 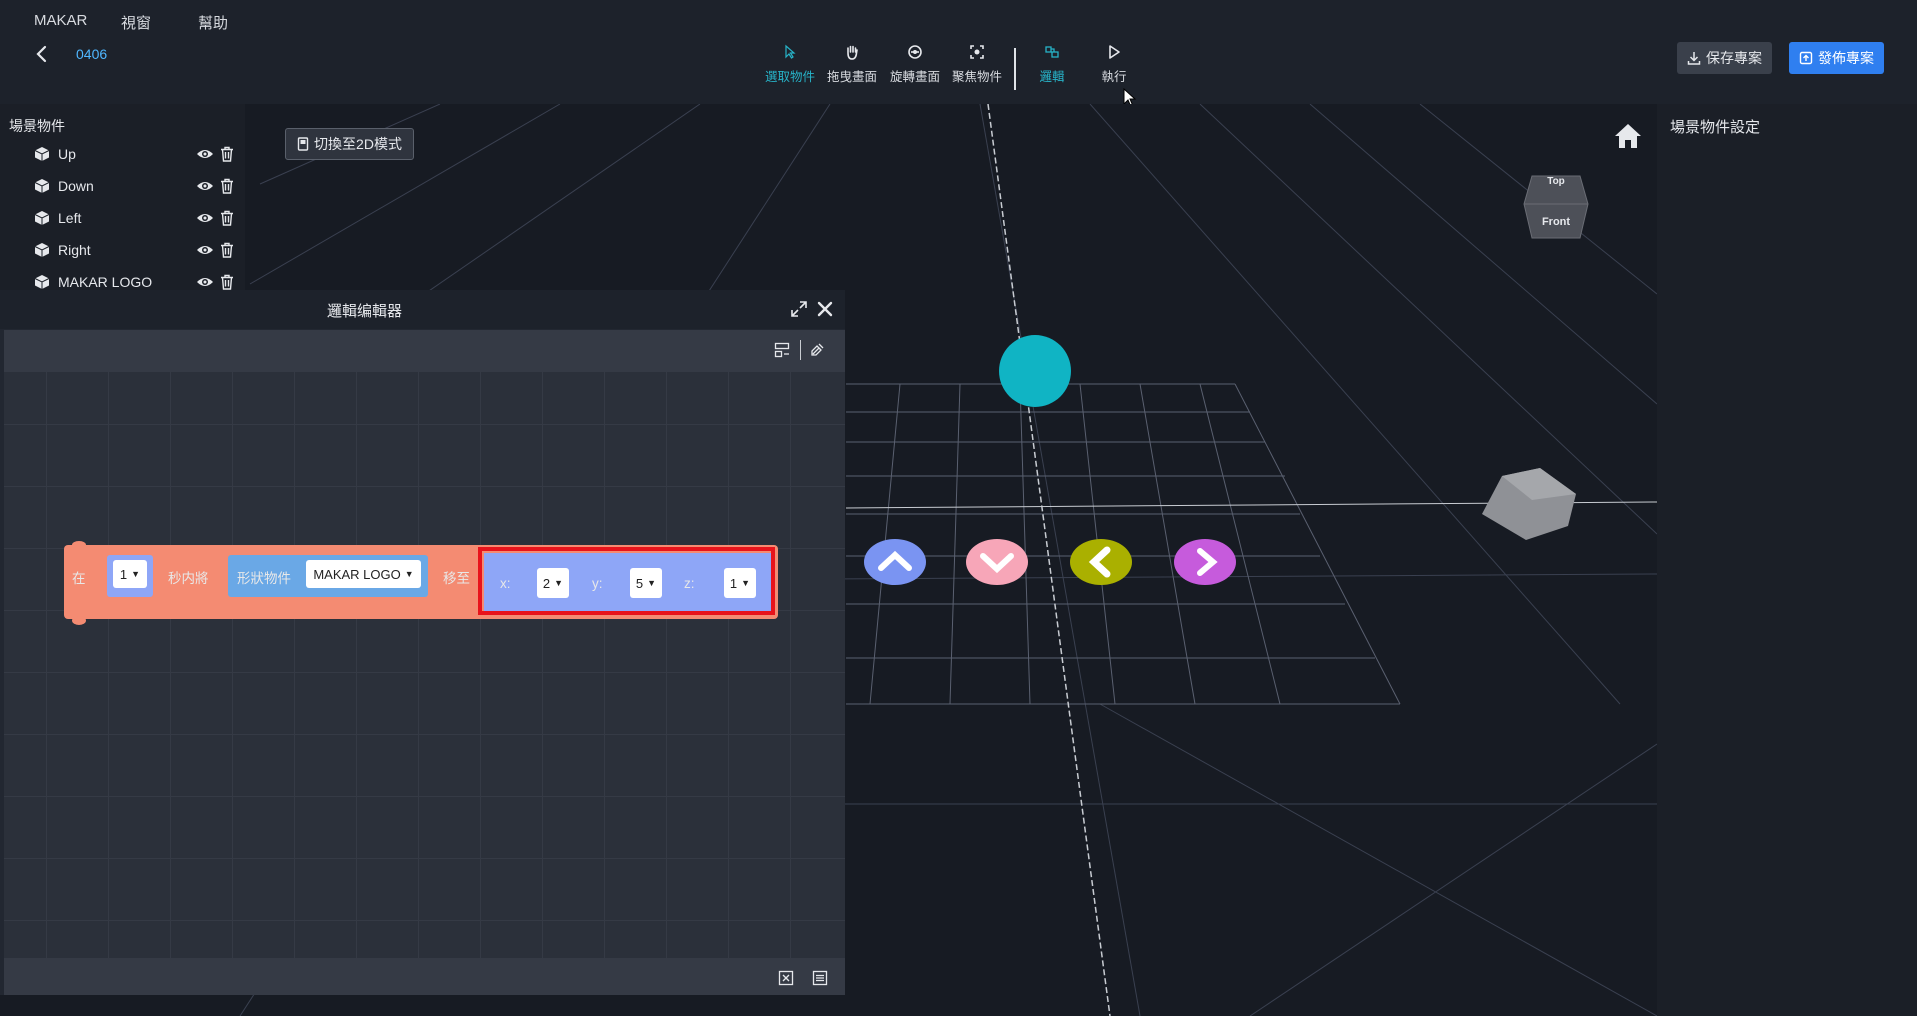 I want to click on menu-makar: MAKAR, so click(x=60, y=20).